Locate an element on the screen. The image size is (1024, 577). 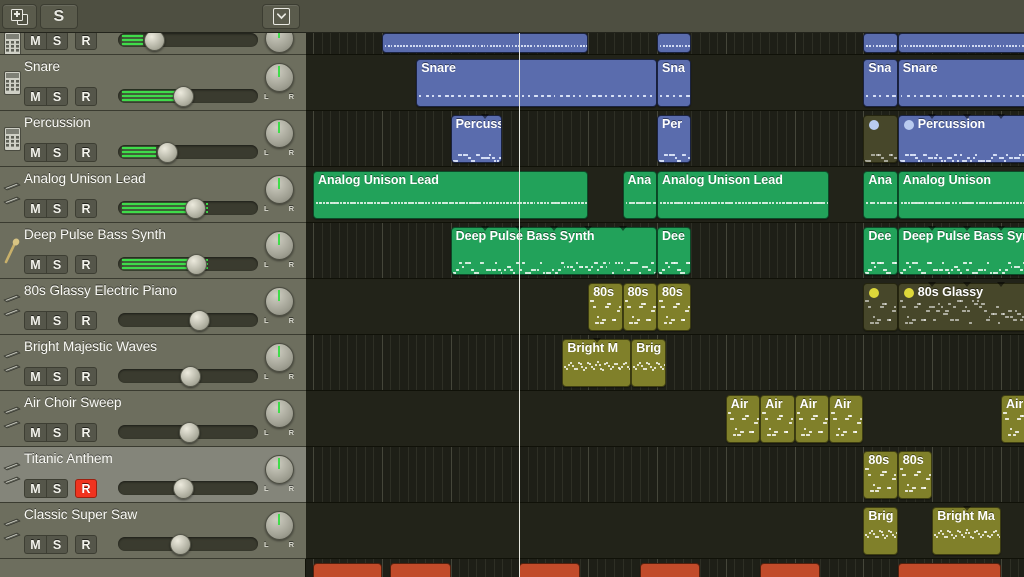
region: Analog Unison is located at coordinates (960, 195).